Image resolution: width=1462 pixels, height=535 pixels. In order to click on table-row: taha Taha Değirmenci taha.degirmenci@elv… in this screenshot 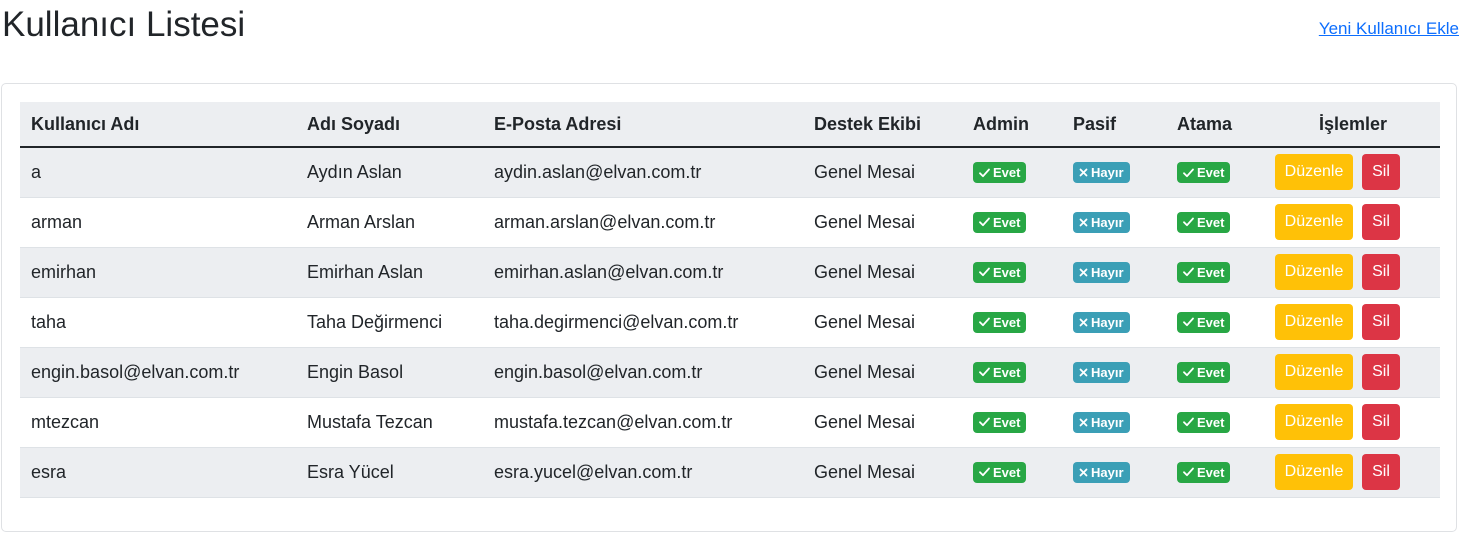, I will do `click(730, 322)`.